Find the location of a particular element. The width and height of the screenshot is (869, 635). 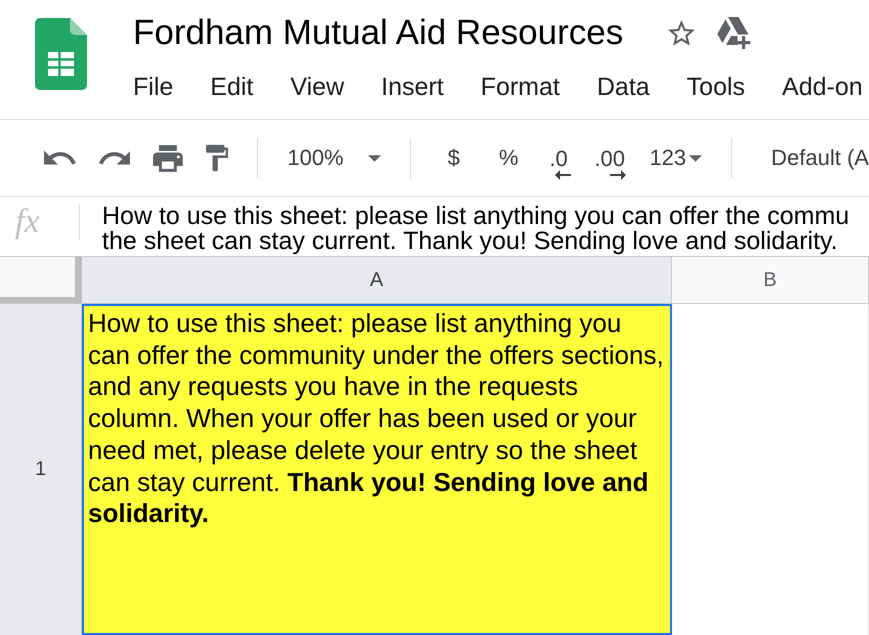

menu-item: Format is located at coordinates (520, 87).